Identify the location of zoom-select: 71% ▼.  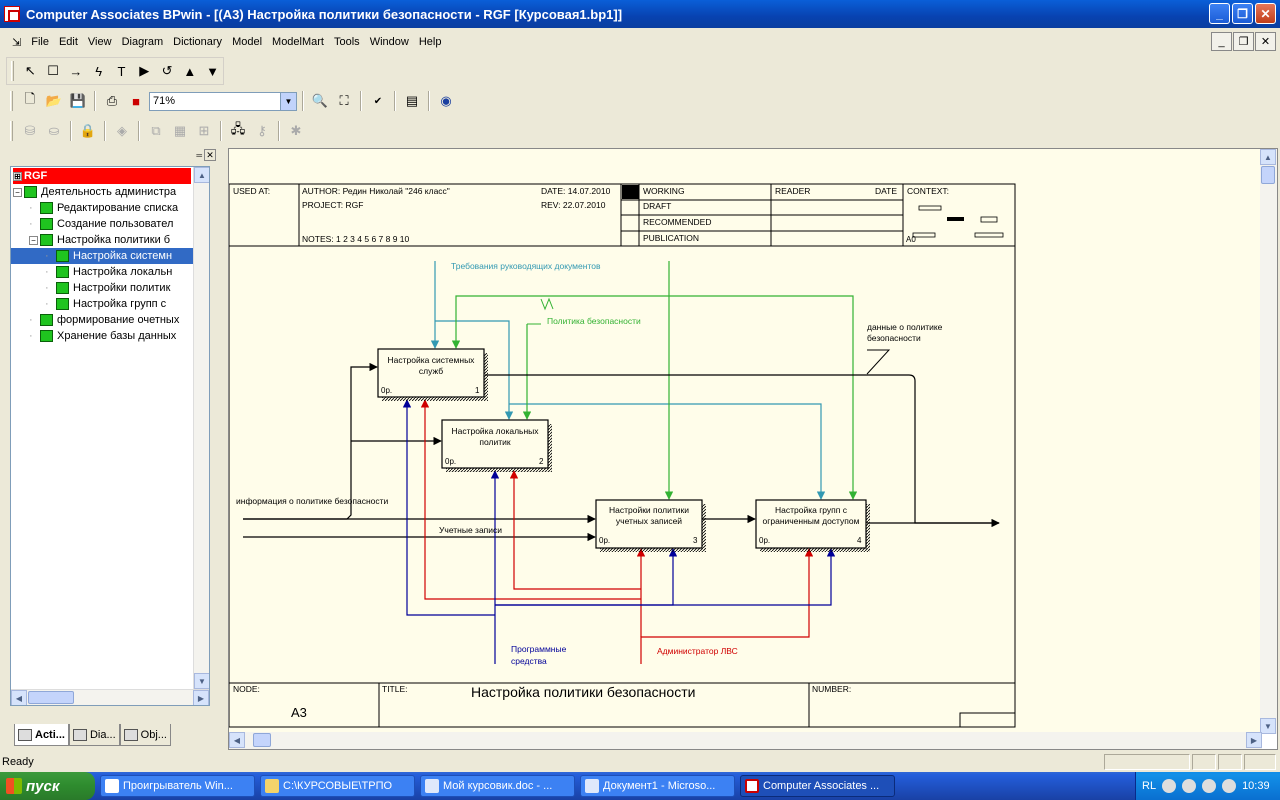
(223, 101).